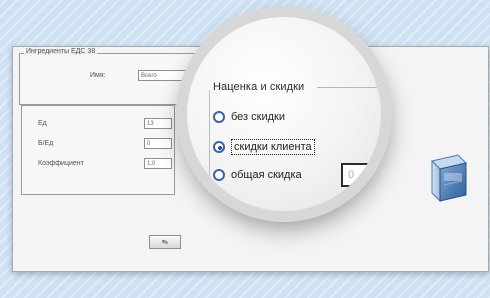  What do you see at coordinates (158, 143) in the screenshot?
I see `row-field-bed: 0` at bounding box center [158, 143].